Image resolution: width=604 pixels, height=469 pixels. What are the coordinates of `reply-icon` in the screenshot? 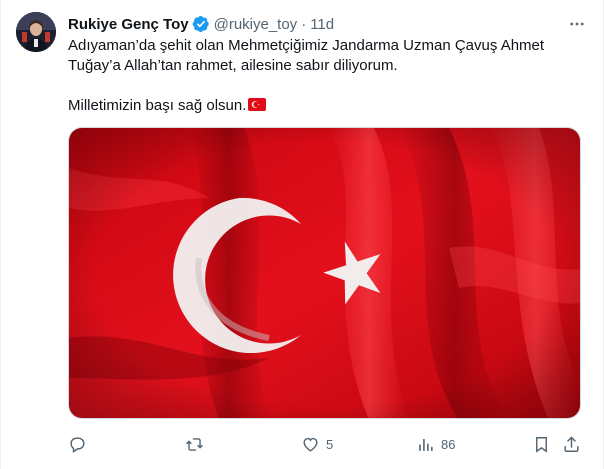 It's located at (77, 444).